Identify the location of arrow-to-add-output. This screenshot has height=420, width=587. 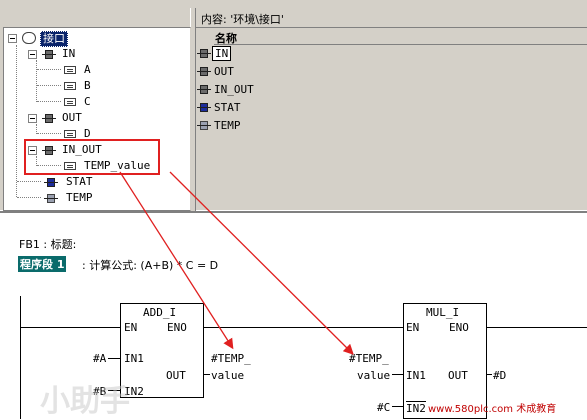
(176, 260).